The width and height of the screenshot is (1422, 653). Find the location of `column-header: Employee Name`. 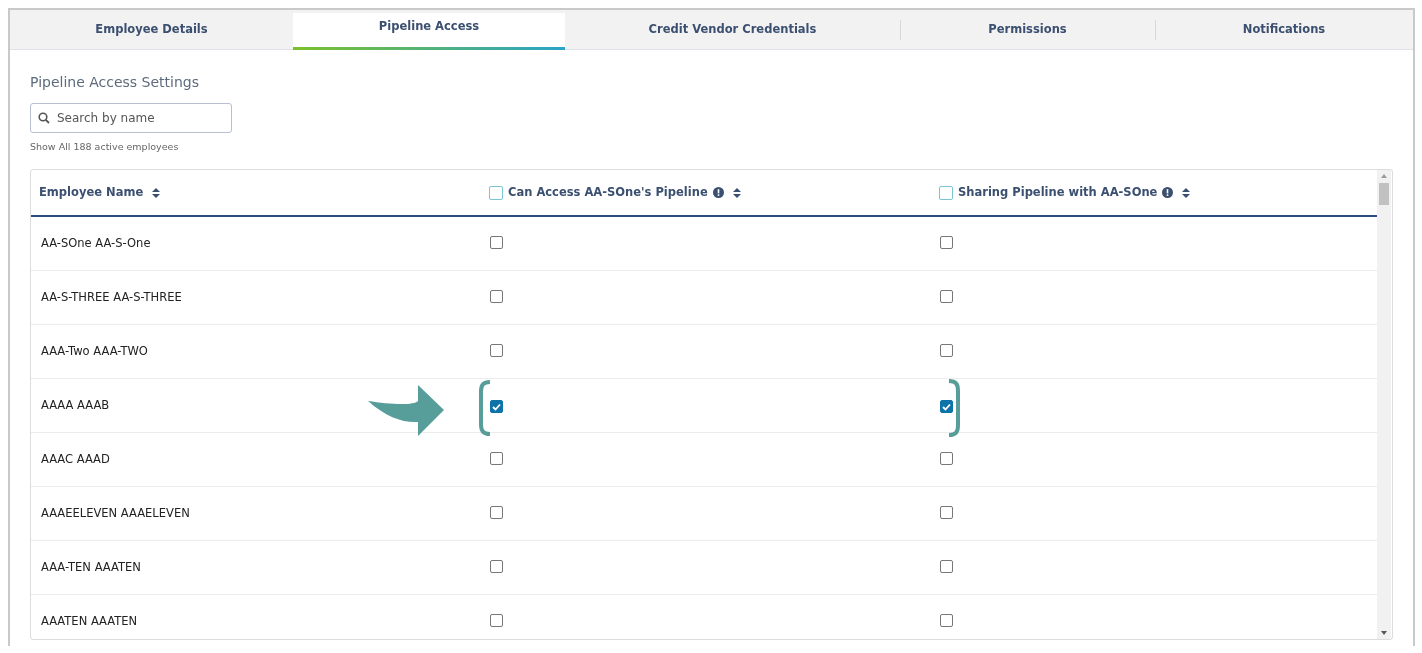

column-header: Employee Name is located at coordinates (91, 192).